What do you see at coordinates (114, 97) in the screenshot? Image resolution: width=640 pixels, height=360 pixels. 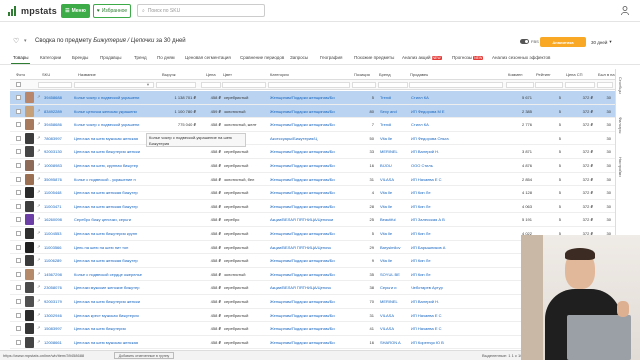 I see `cell-name: Колье чокер с подвеской украшени` at bounding box center [114, 97].